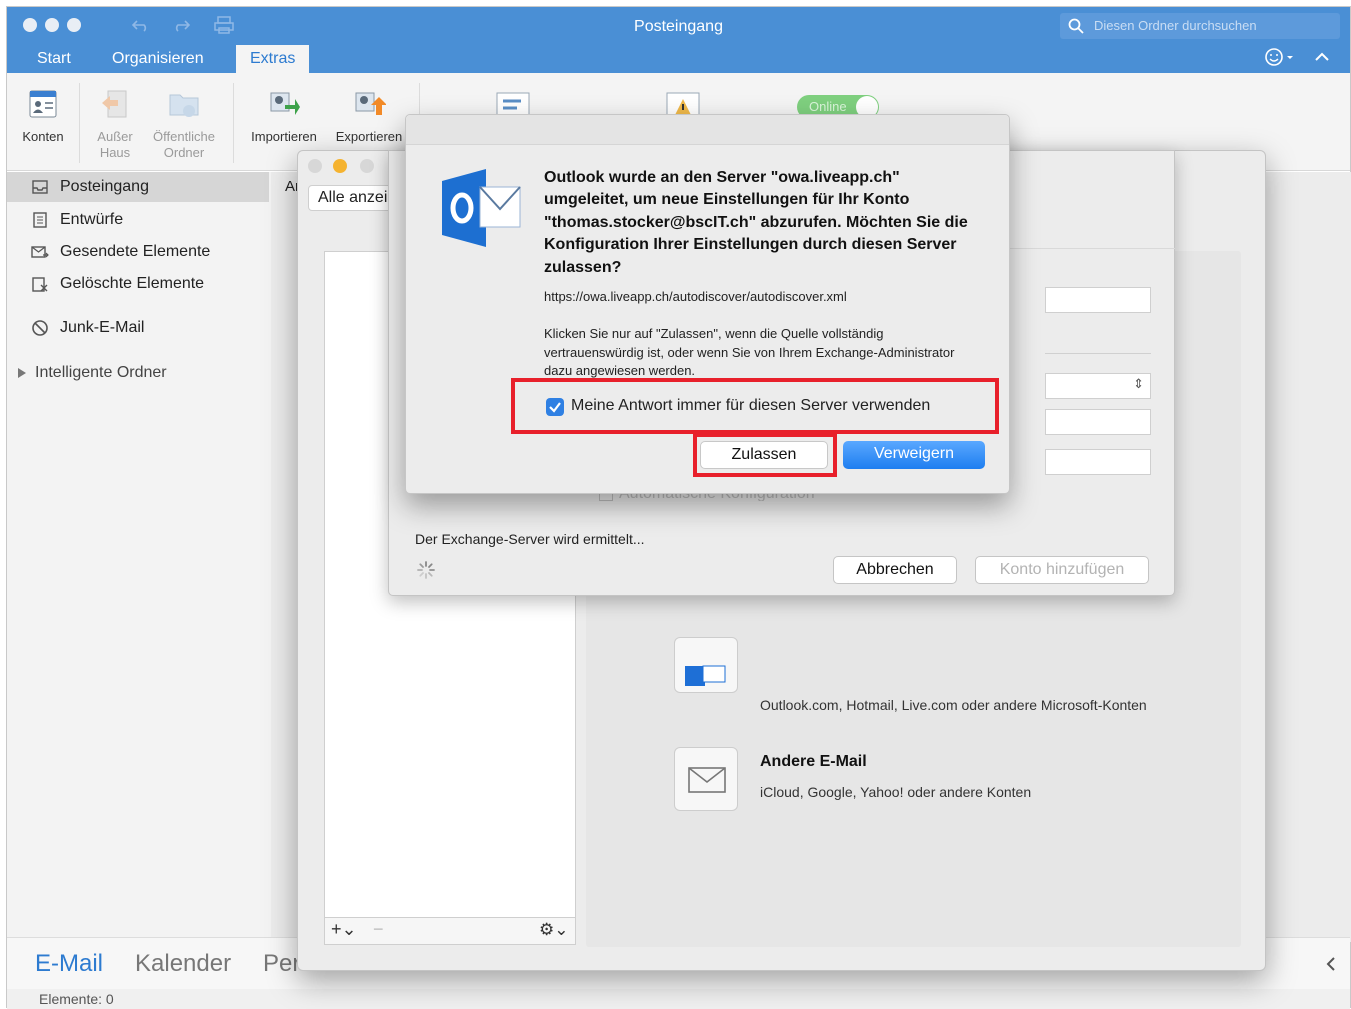  I want to click on nav-people: Per, so click(281, 964).